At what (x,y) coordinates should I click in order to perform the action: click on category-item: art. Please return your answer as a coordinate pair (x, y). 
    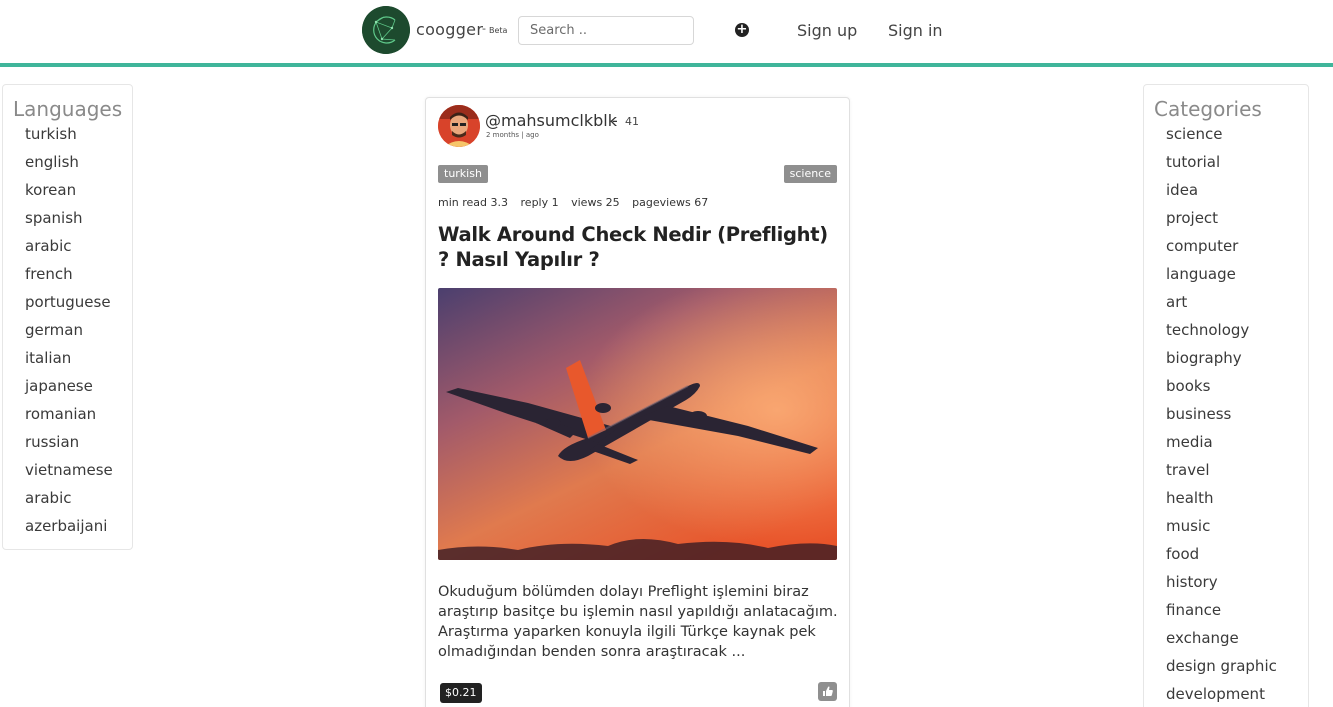
    Looking at the image, I should click on (1221, 307).